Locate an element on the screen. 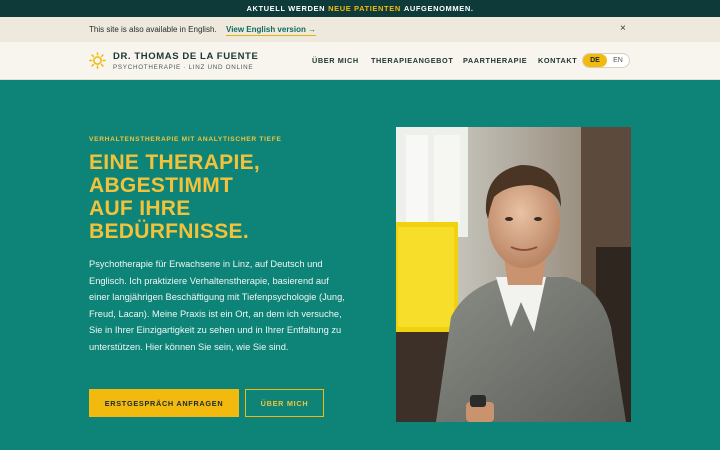  sun-logo-icon is located at coordinates (97, 60).